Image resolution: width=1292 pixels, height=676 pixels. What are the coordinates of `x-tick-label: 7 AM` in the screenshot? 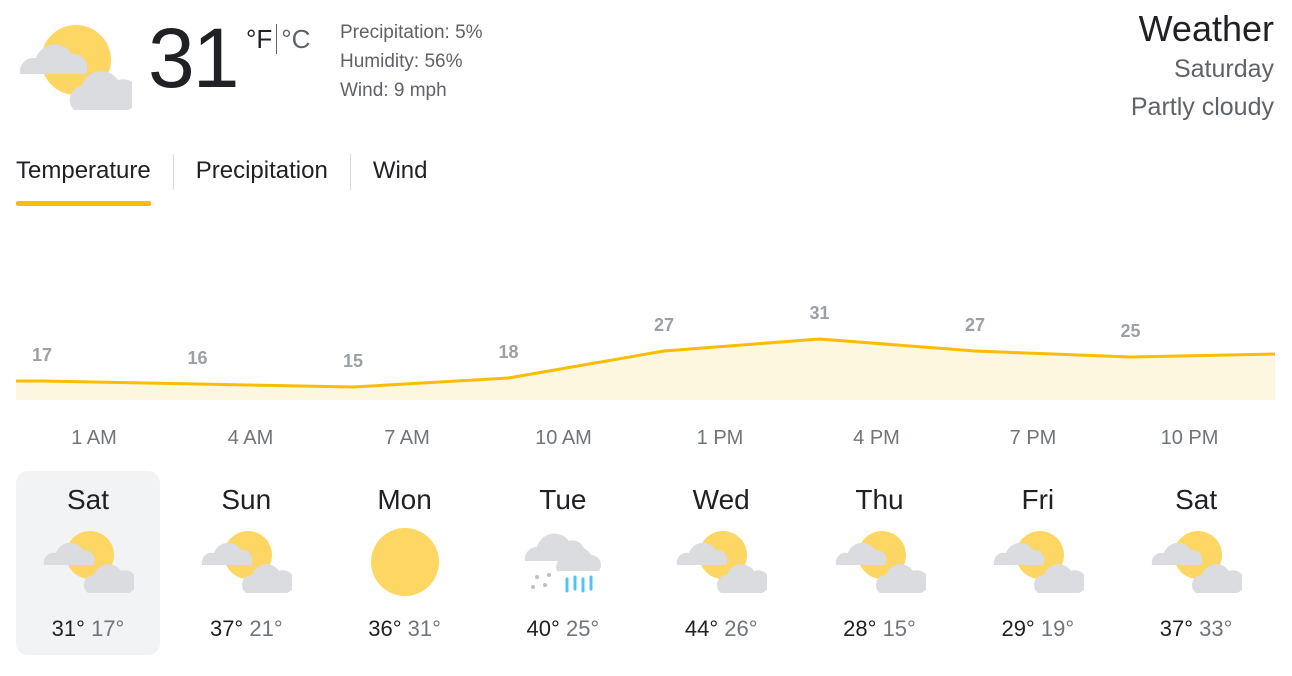 It's located at (407, 438).